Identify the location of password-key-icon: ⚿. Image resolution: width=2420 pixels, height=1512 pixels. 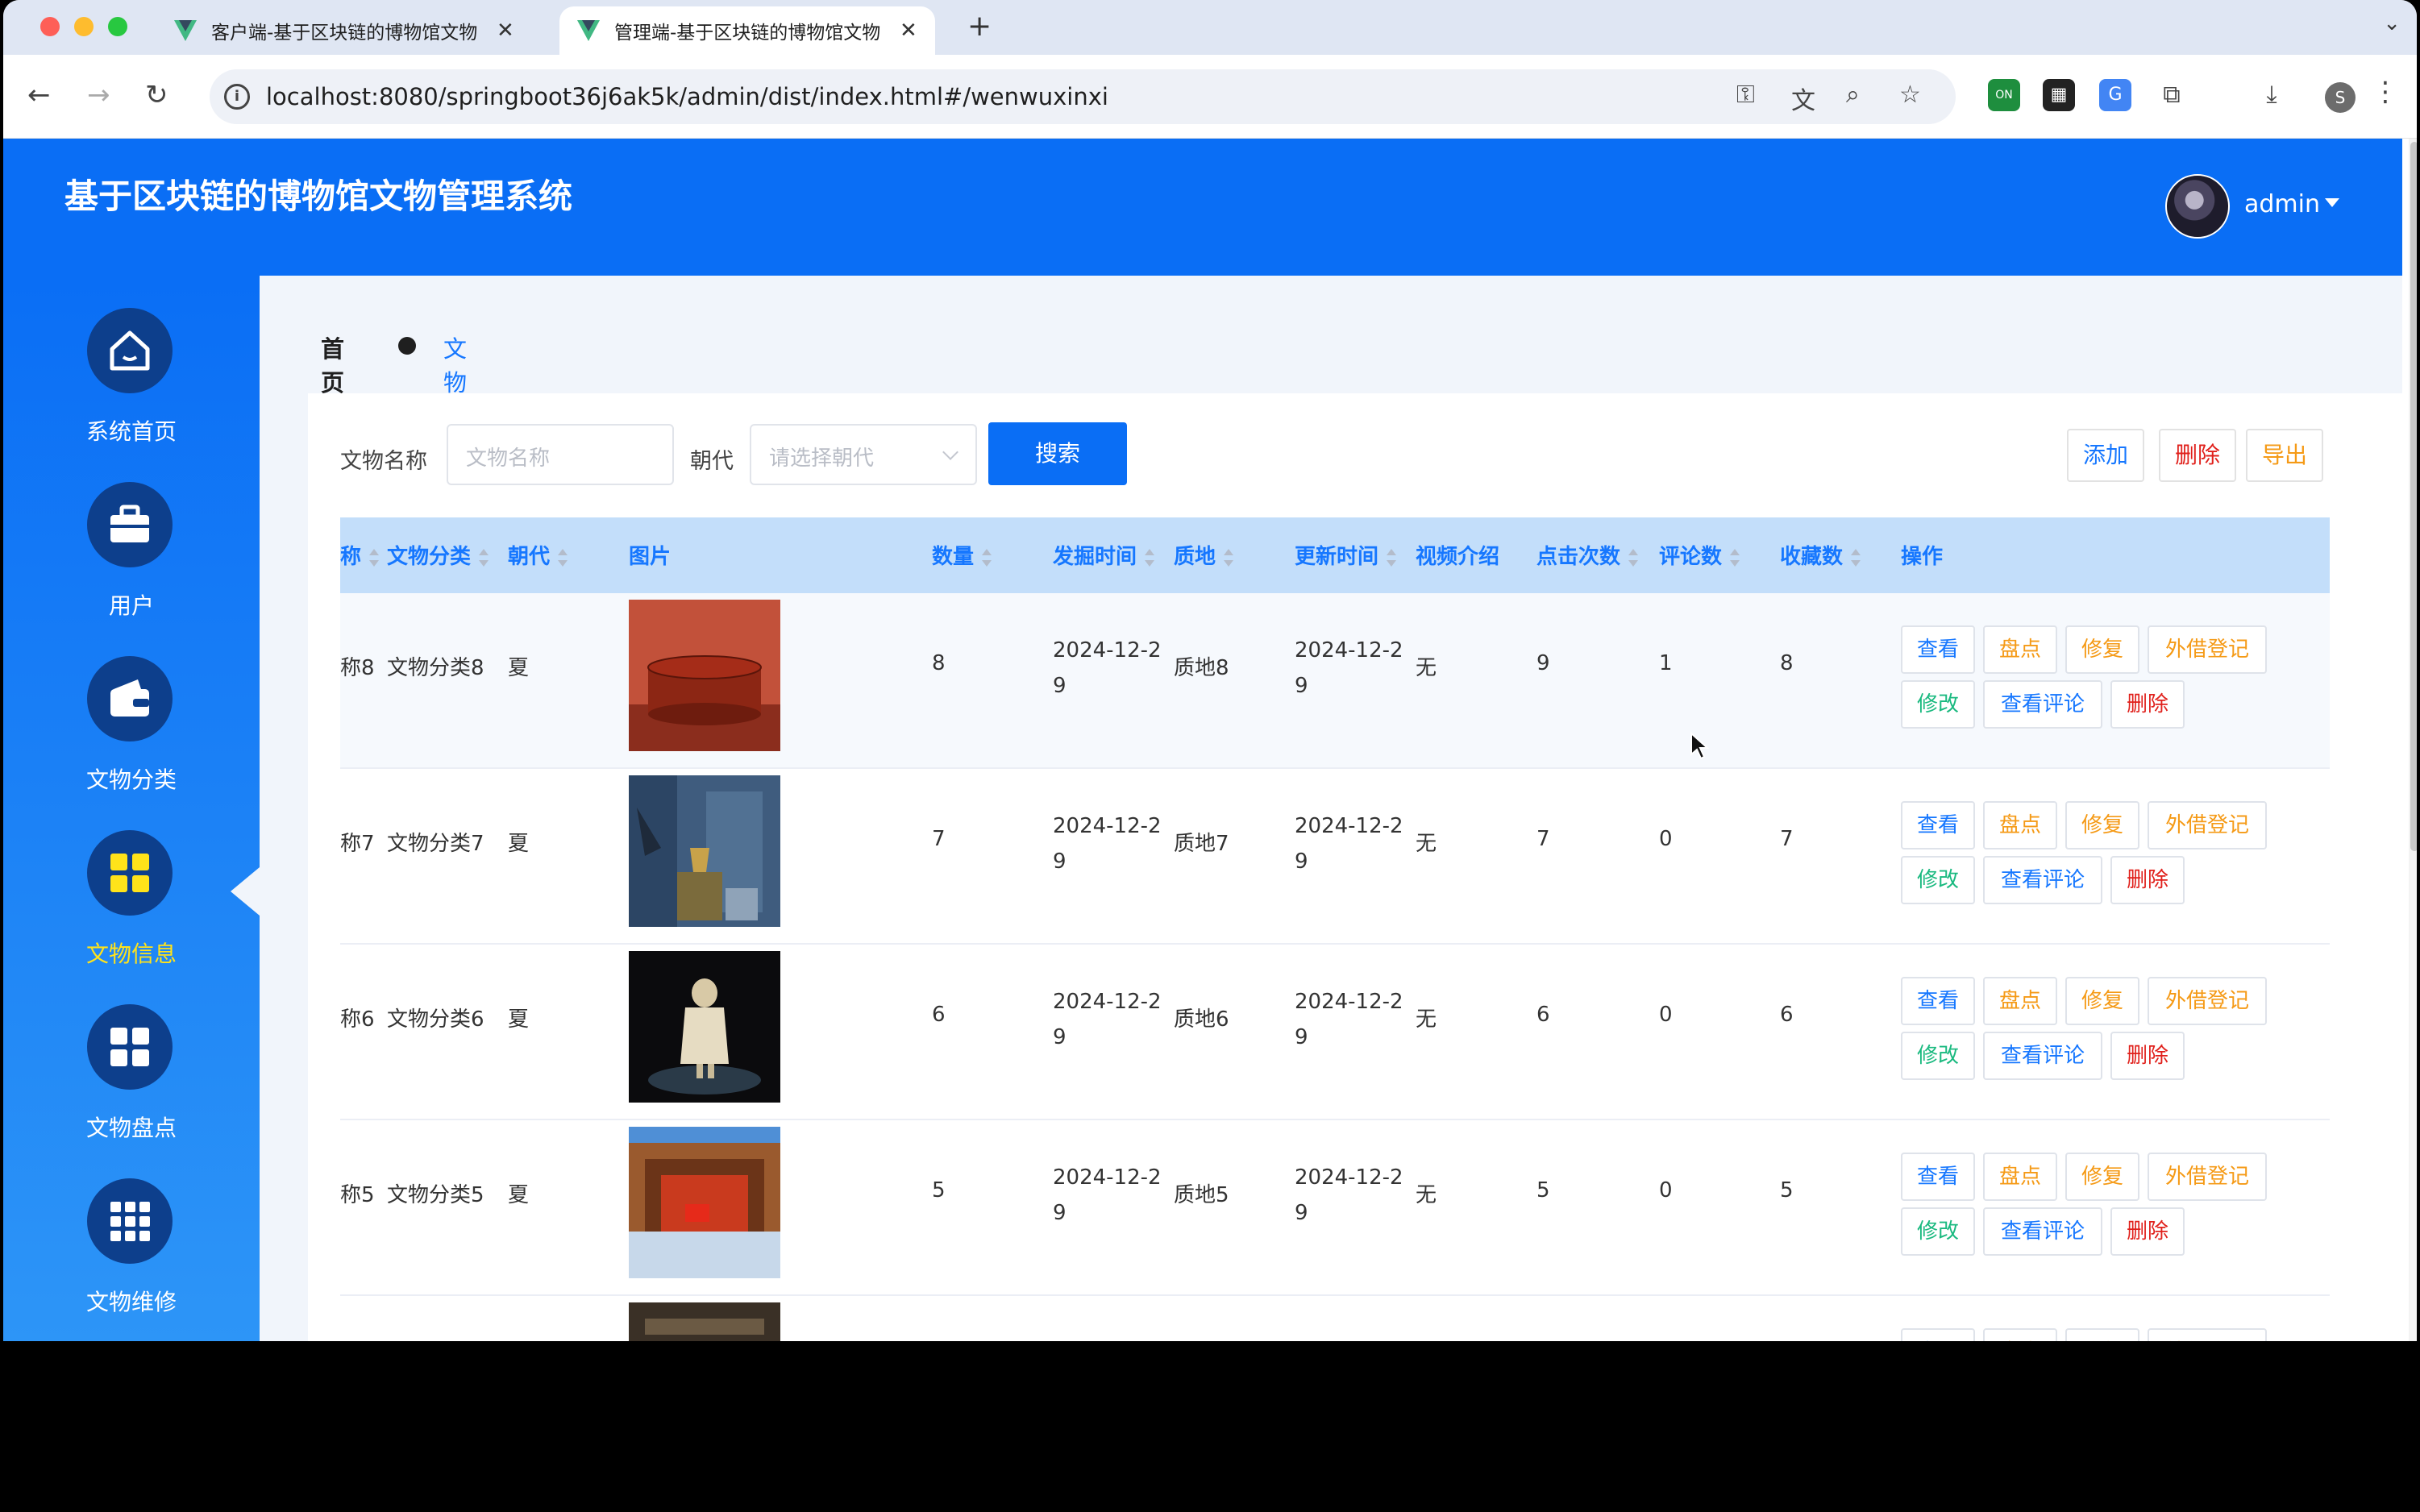
(1745, 95).